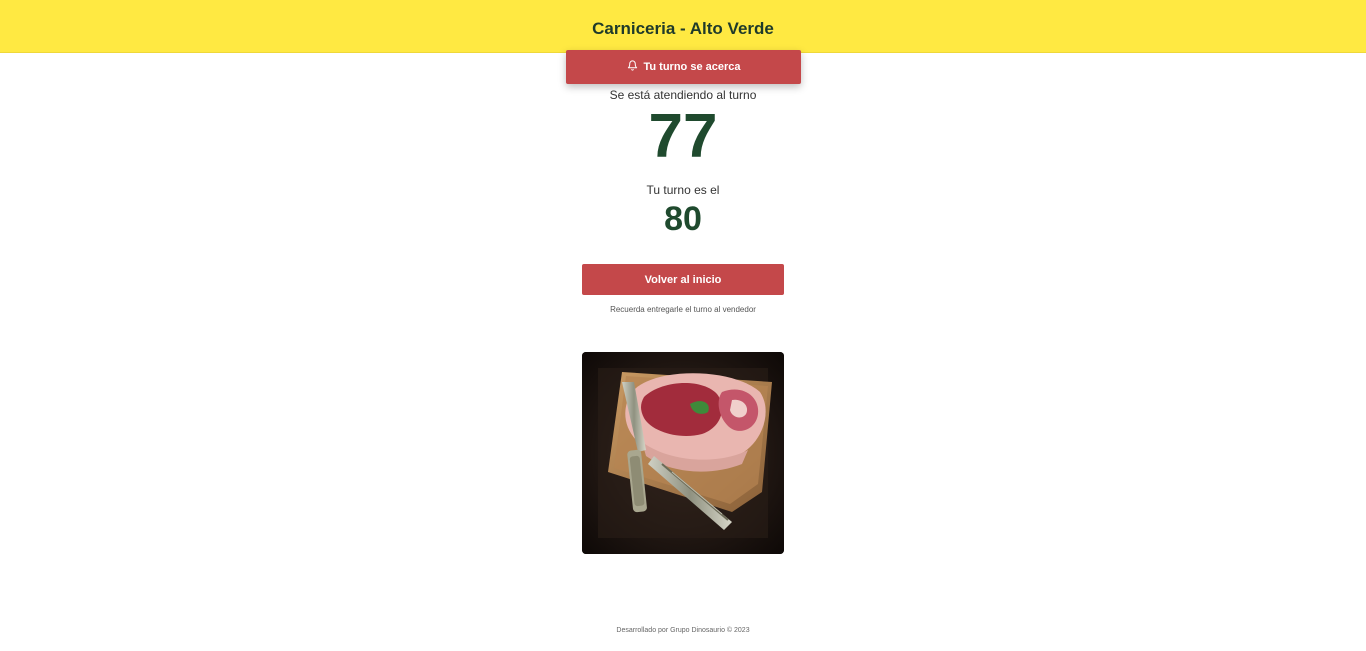  I want to click on your-turn-label: Tu turno es el, so click(683, 190).